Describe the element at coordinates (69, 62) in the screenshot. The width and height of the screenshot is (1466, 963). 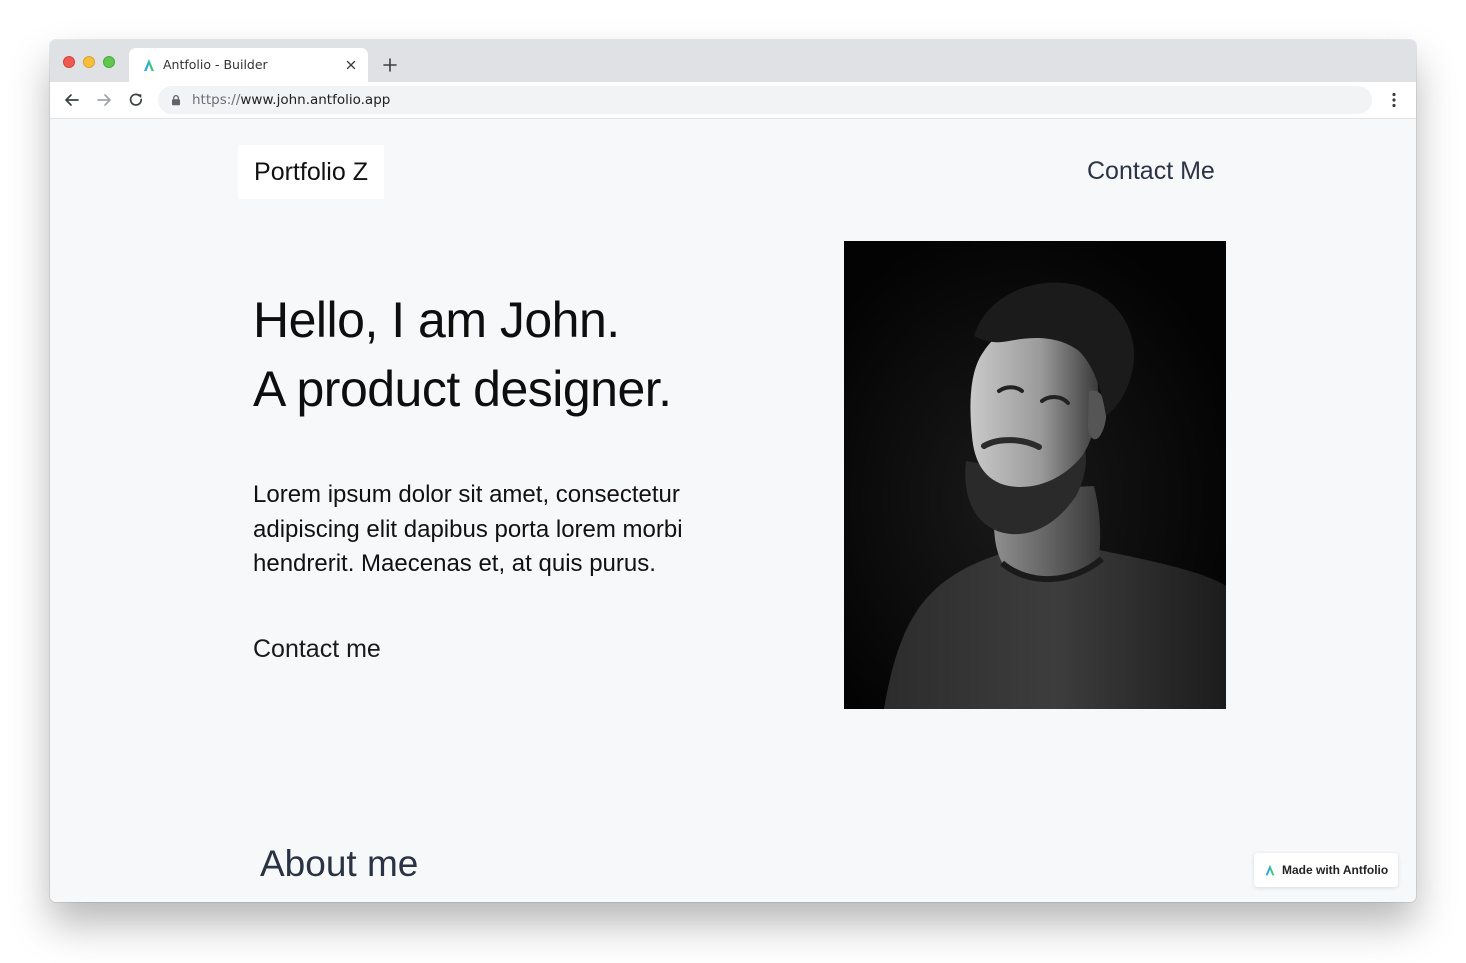
I see `close-window-button` at that location.